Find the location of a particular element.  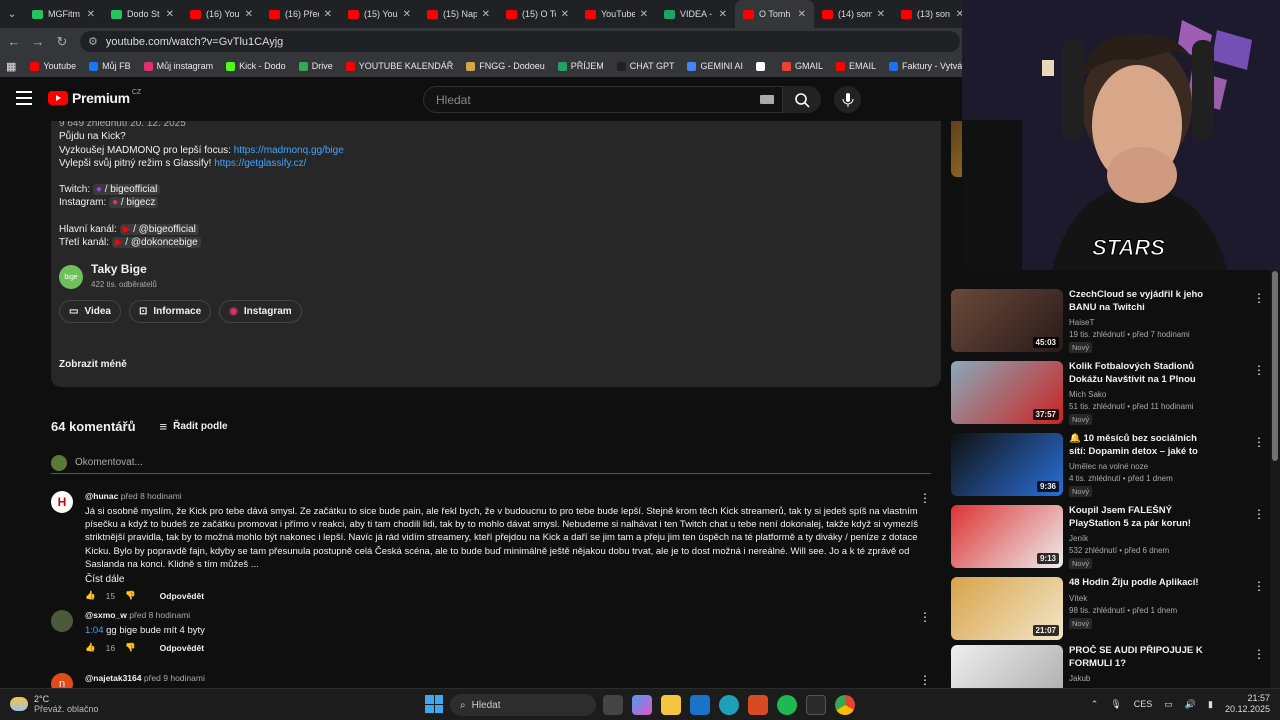

channel-name: Taky Bige is located at coordinates (124, 269).